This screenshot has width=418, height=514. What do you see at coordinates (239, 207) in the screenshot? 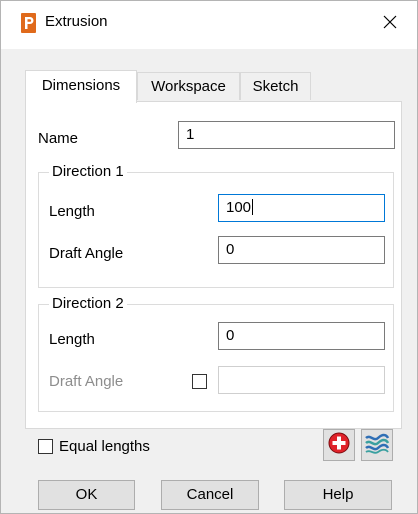
I see `direction-1-length-value: 100` at bounding box center [239, 207].